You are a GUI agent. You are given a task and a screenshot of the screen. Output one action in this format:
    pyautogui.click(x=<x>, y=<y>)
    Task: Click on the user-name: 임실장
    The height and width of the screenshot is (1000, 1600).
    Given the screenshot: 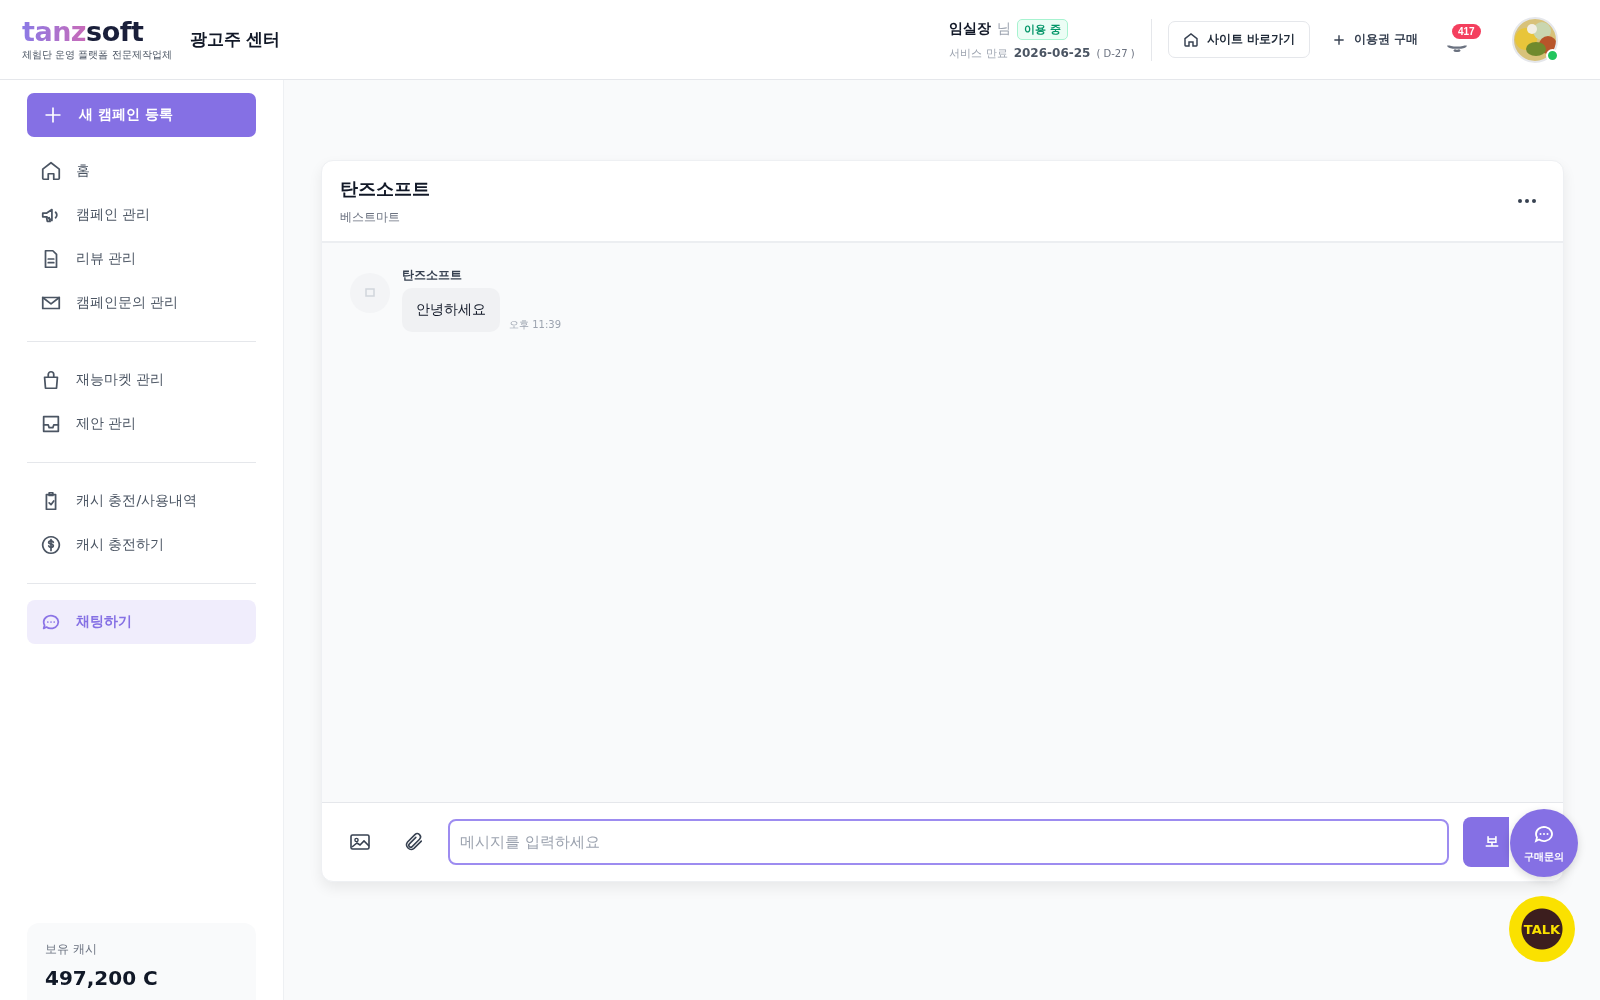 What is the action you would take?
    pyautogui.click(x=970, y=29)
    